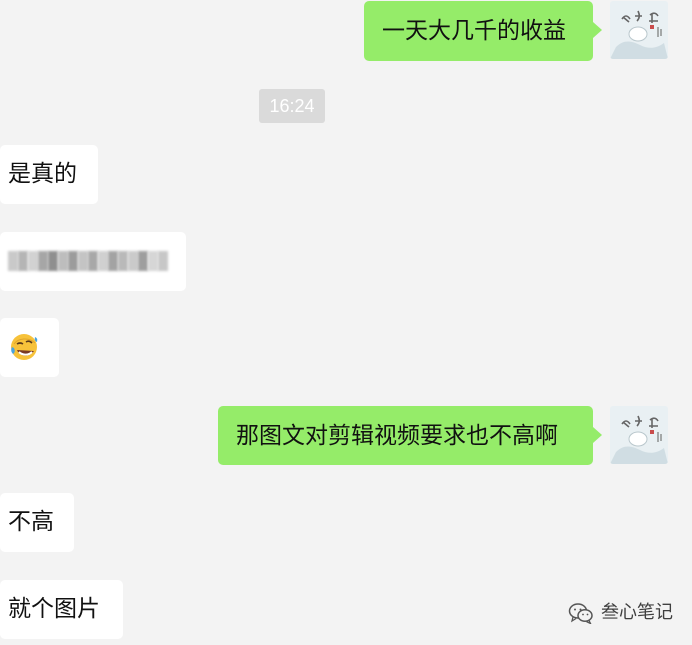  I want to click on message-text: 是真的, so click(42, 174).